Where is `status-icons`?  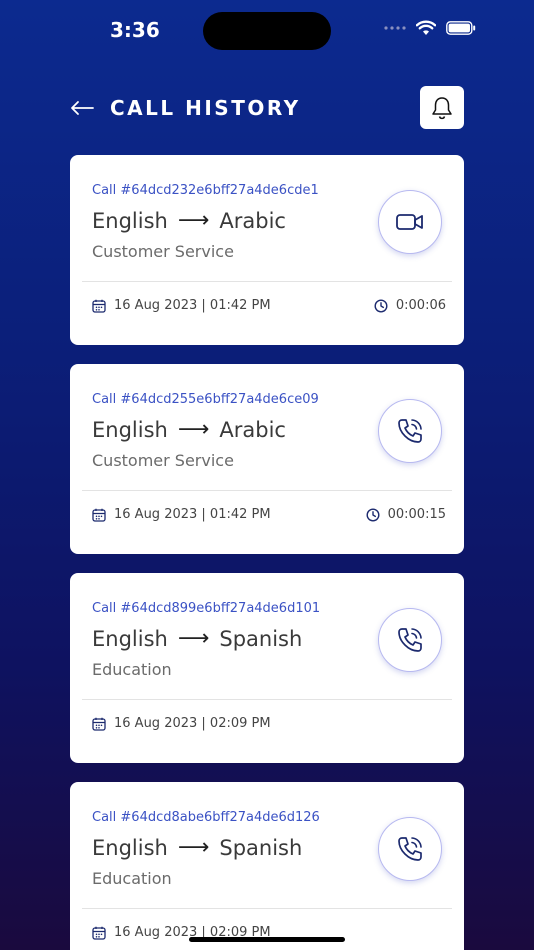 status-icons is located at coordinates (430, 28).